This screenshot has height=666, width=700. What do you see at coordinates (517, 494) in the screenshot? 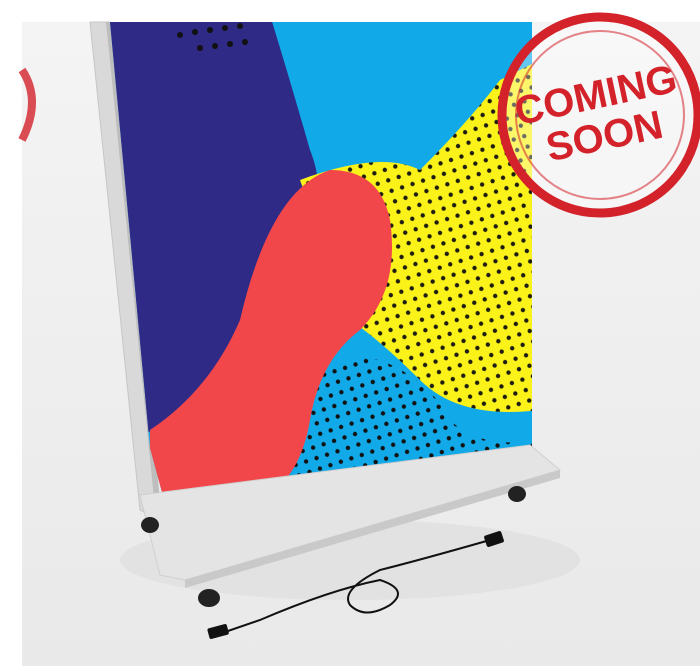
I see `caster-wheel-back-right` at bounding box center [517, 494].